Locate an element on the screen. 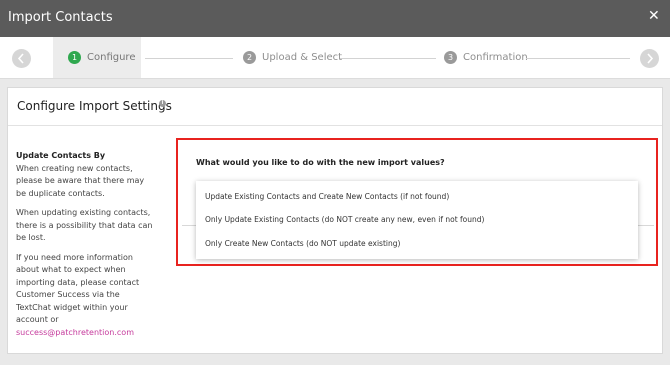 The height and width of the screenshot is (365, 670). sidebar-heading: Update Contacts By is located at coordinates (61, 155).